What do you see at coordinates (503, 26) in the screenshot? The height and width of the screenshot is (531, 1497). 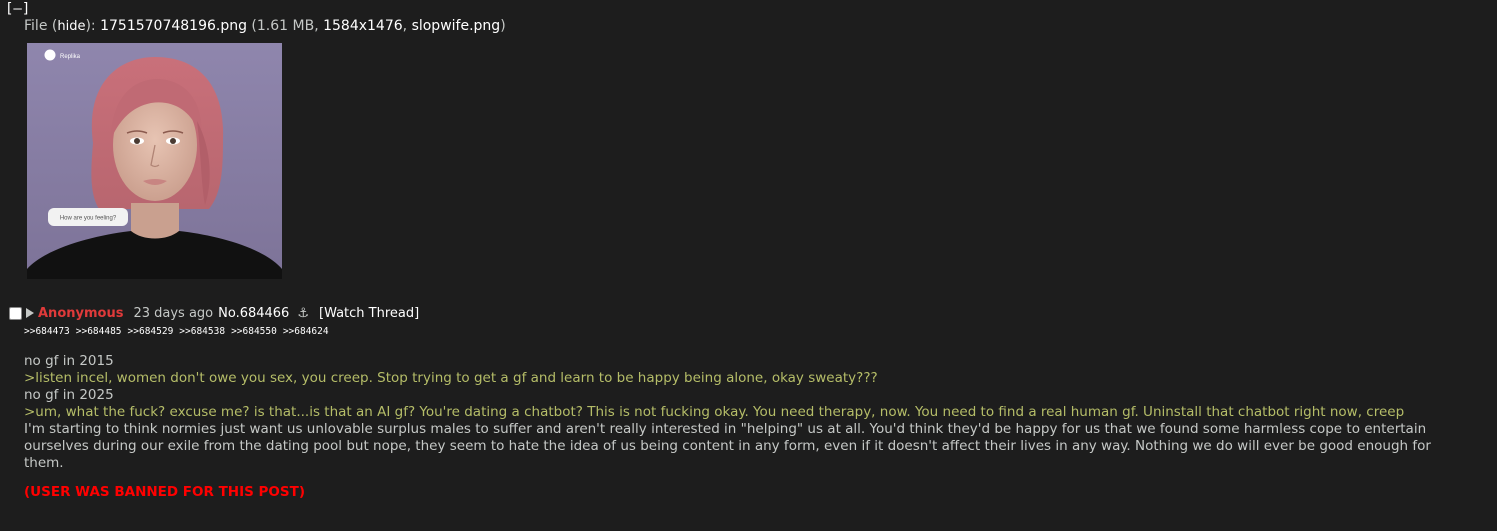 I see `file-meta-close: )` at bounding box center [503, 26].